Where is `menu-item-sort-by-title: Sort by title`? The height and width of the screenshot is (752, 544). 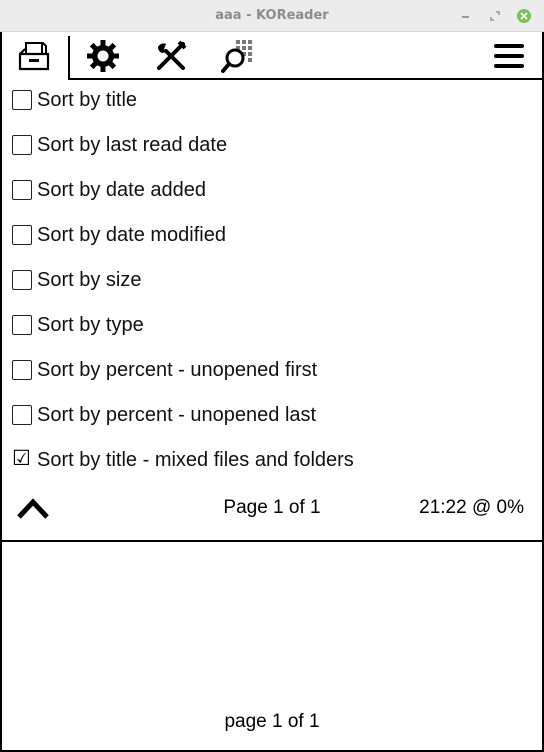 menu-item-sort-by-title: Sort by title is located at coordinates (272, 100).